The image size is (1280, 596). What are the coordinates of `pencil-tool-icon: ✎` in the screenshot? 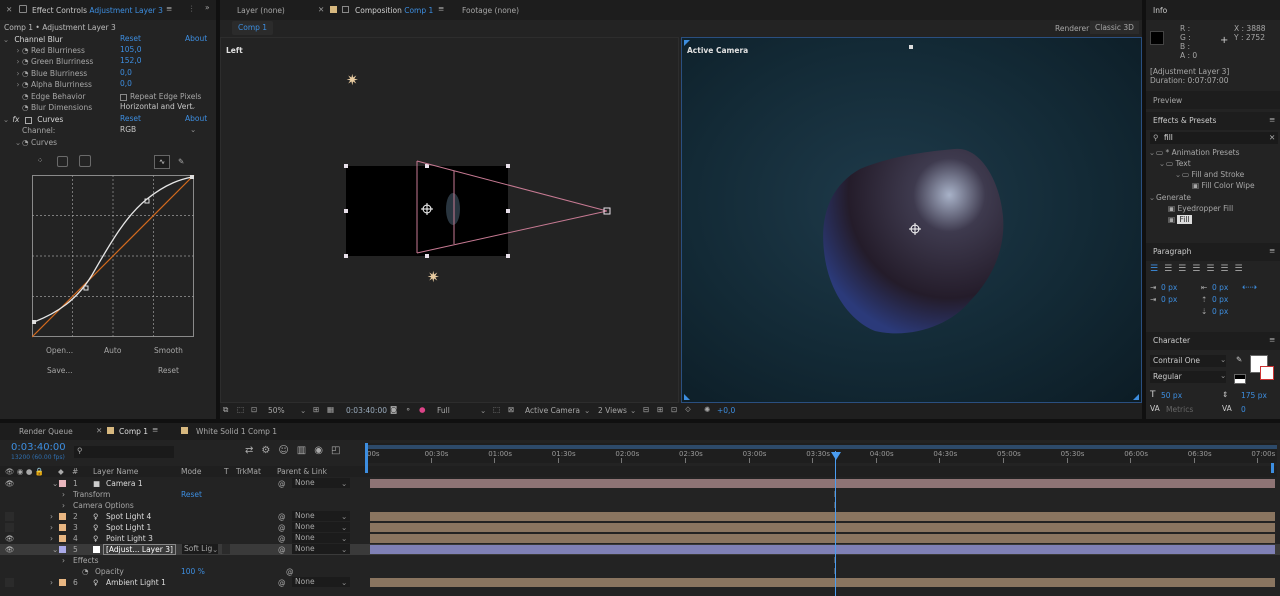 It's located at (181, 161).